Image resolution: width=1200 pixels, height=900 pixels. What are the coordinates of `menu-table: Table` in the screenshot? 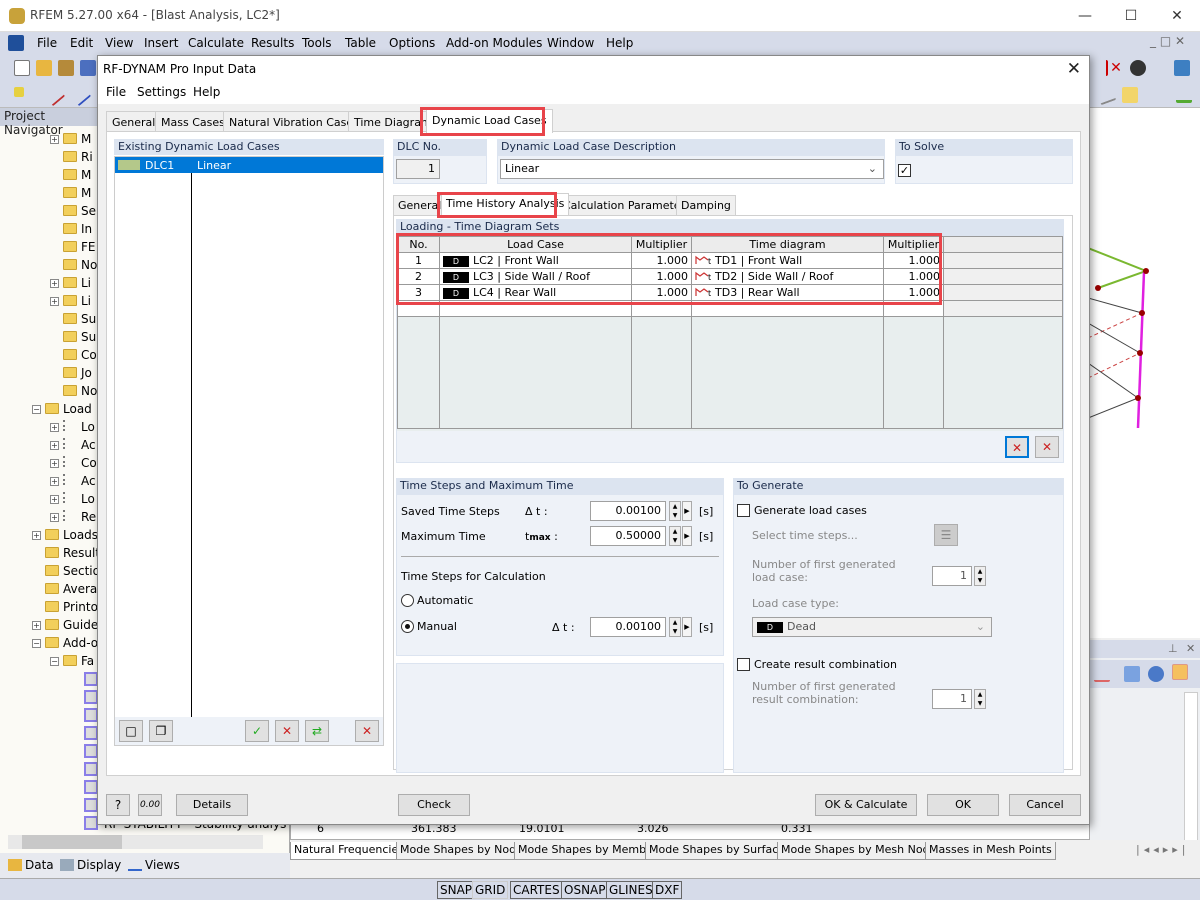 It's located at (360, 43).